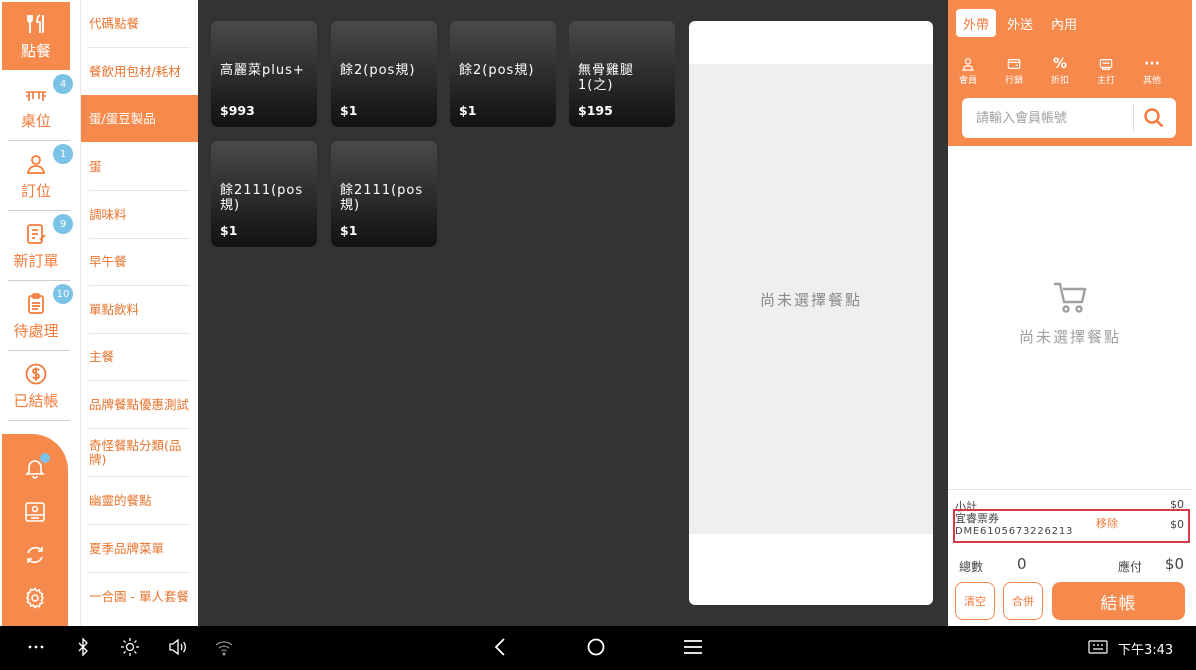 The width and height of the screenshot is (1196, 670). I want to click on cash-drawer-icon, so click(35, 512).